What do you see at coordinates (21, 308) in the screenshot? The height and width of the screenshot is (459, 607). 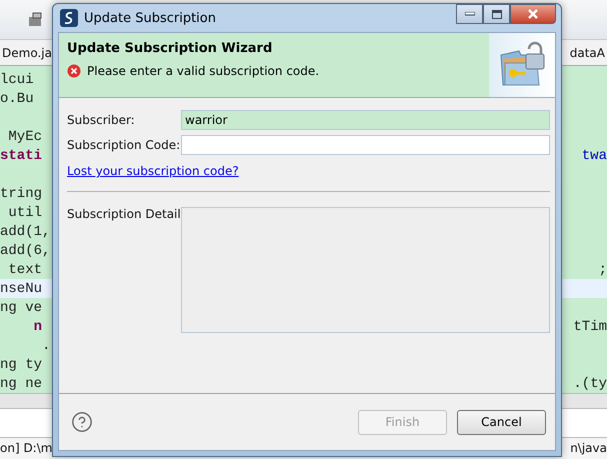 I see `code-text: ng ve` at bounding box center [21, 308].